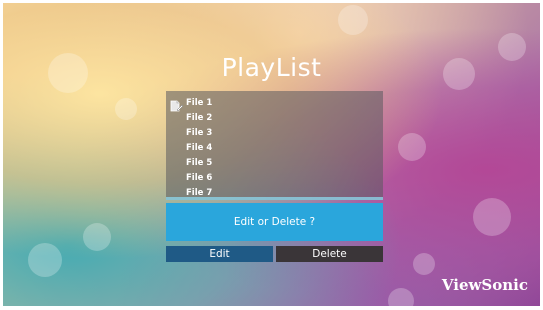 Image resolution: width=543 pixels, height=310 pixels. I want to click on edit-button: Edit, so click(219, 254).